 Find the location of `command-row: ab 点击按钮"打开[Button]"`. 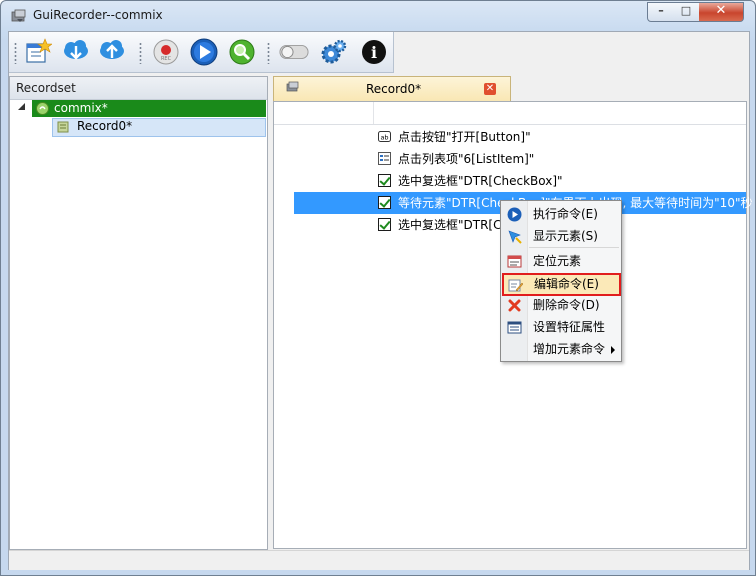

command-row: ab 点击按钮"打开[Button]" is located at coordinates (510, 137).